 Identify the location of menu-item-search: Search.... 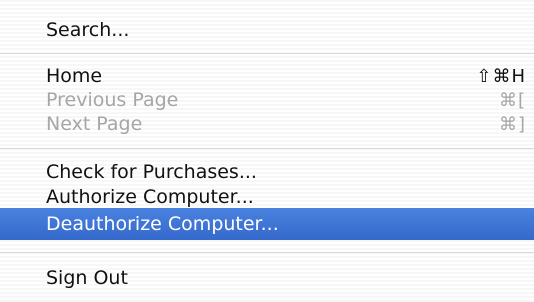
(267, 30).